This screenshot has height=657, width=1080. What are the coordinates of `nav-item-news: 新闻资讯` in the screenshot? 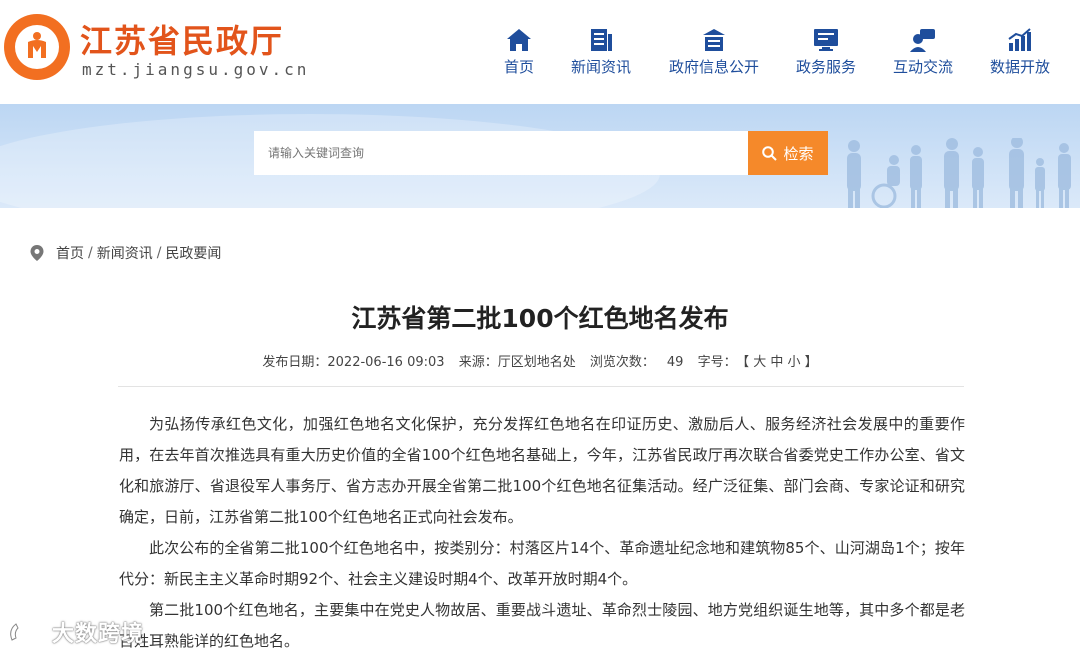 It's located at (601, 52).